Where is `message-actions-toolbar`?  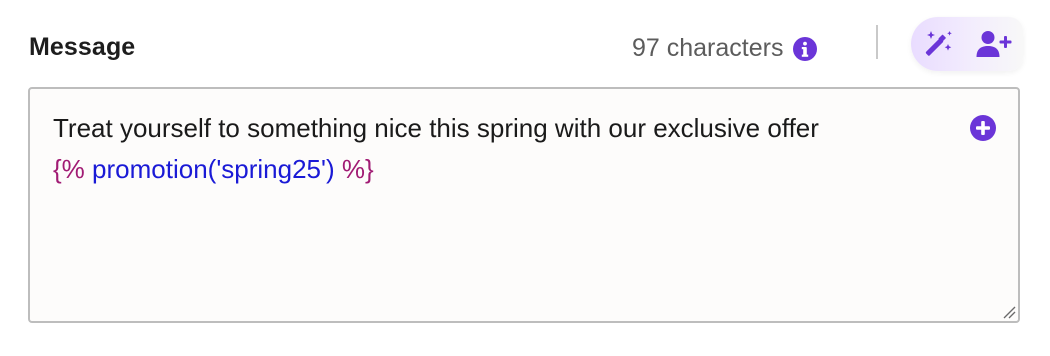
message-actions-toolbar is located at coordinates (967, 44).